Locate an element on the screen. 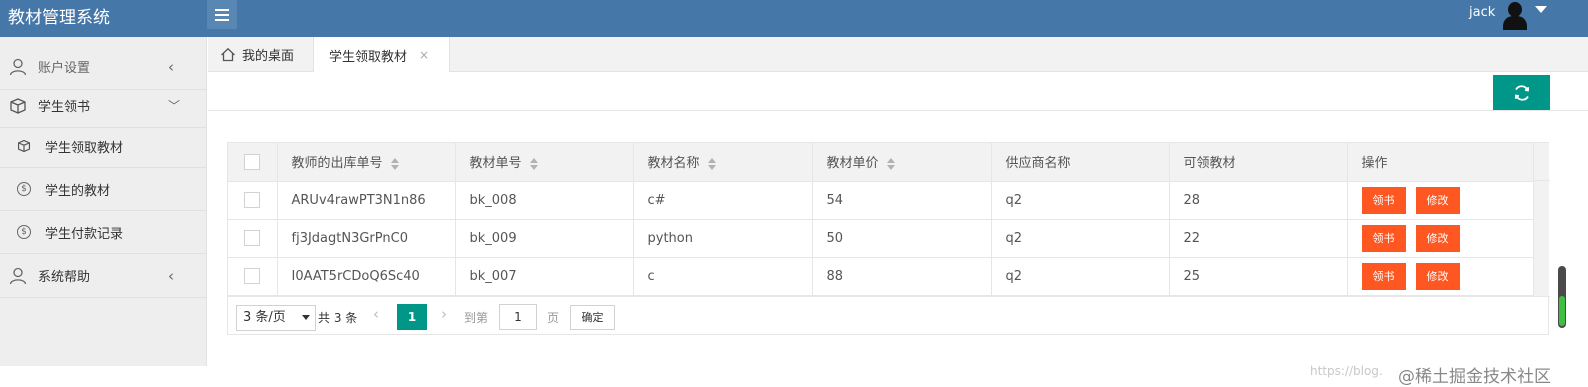 The width and height of the screenshot is (1588, 387). cell-quantity: 25 is located at coordinates (1258, 276).